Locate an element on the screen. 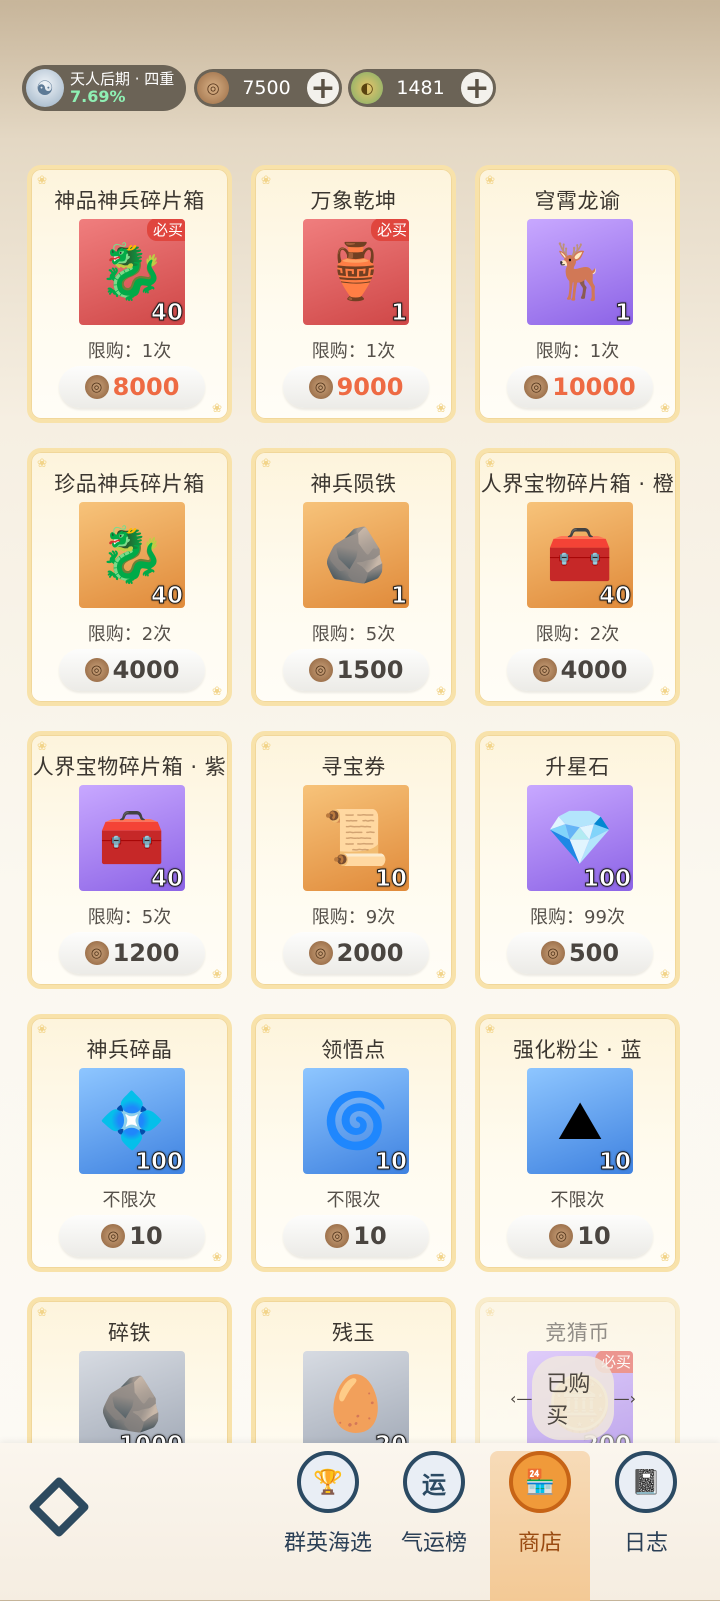 The height and width of the screenshot is (1601, 720). item-price: 10000 is located at coordinates (594, 387).